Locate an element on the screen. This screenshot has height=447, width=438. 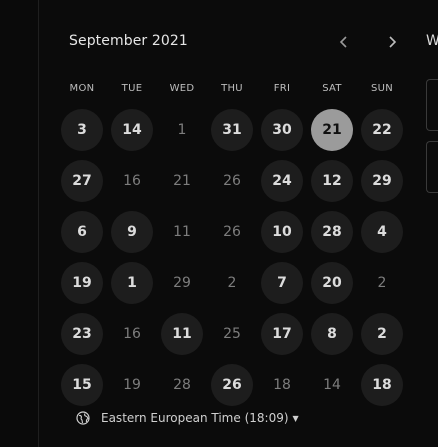
day-available: 20 is located at coordinates (332, 282).